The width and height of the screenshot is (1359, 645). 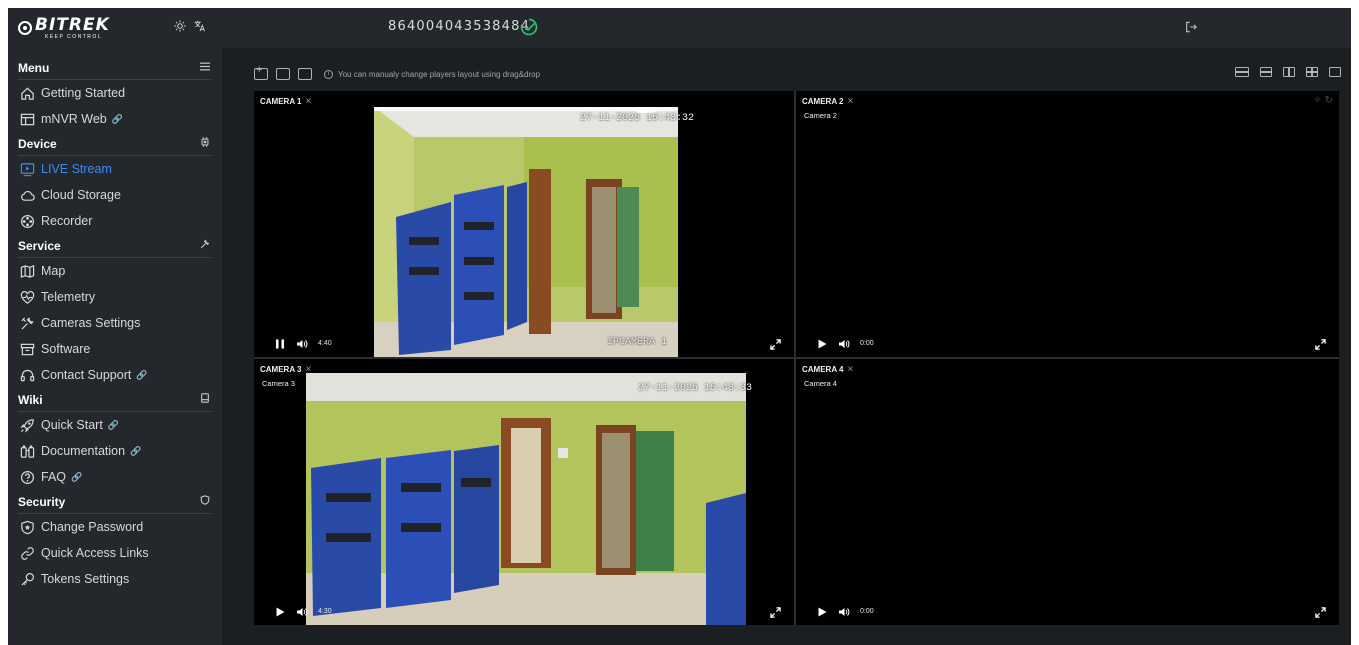 What do you see at coordinates (115, 527) in the screenshot?
I see `sidebar-item-change-password: Change Password` at bounding box center [115, 527].